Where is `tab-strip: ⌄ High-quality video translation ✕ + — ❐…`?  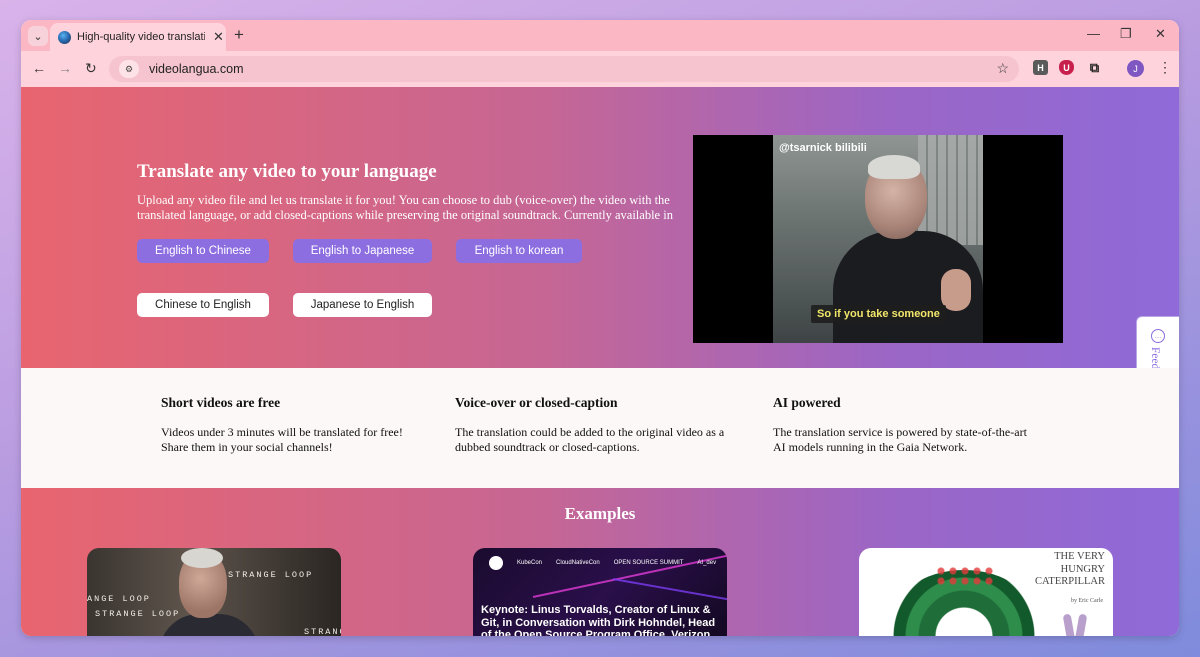
tab-strip: ⌄ High-quality video translation ✕ + — ❐… is located at coordinates (600, 35).